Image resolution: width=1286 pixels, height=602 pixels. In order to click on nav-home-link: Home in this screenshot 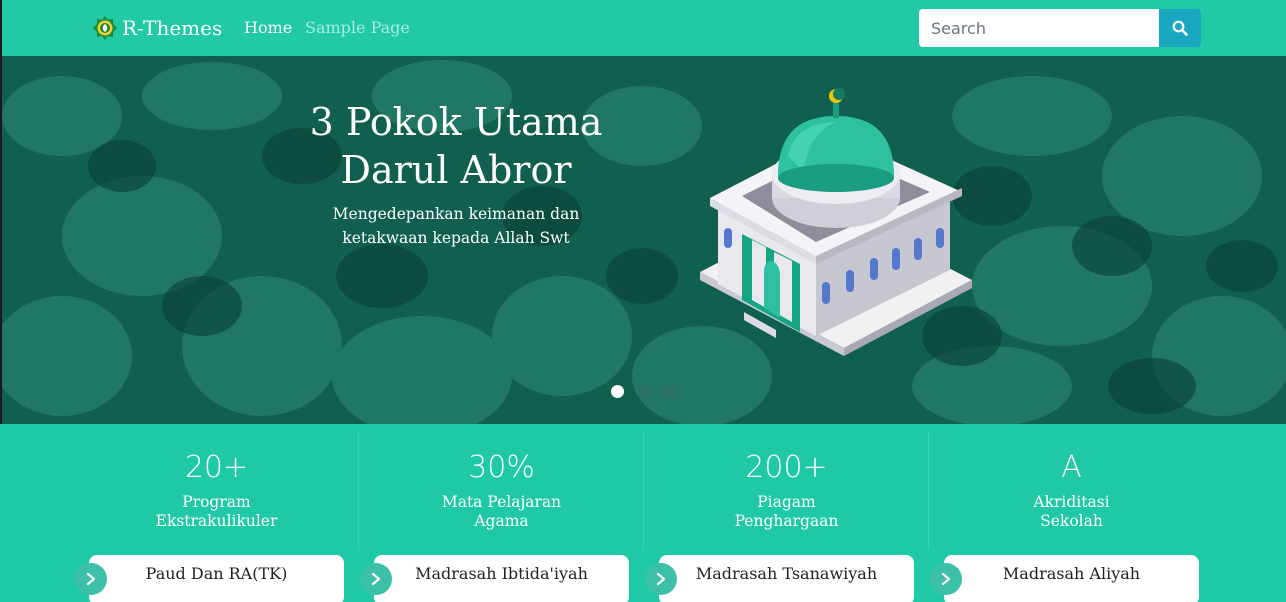, I will do `click(268, 27)`.